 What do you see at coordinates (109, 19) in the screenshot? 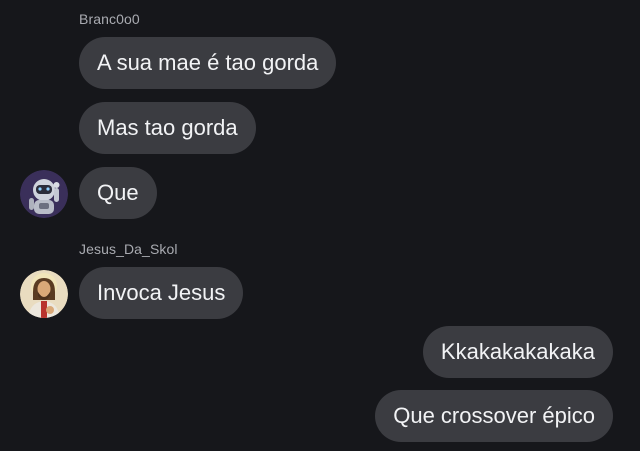
I see `sender-name: Branc0o0` at bounding box center [109, 19].